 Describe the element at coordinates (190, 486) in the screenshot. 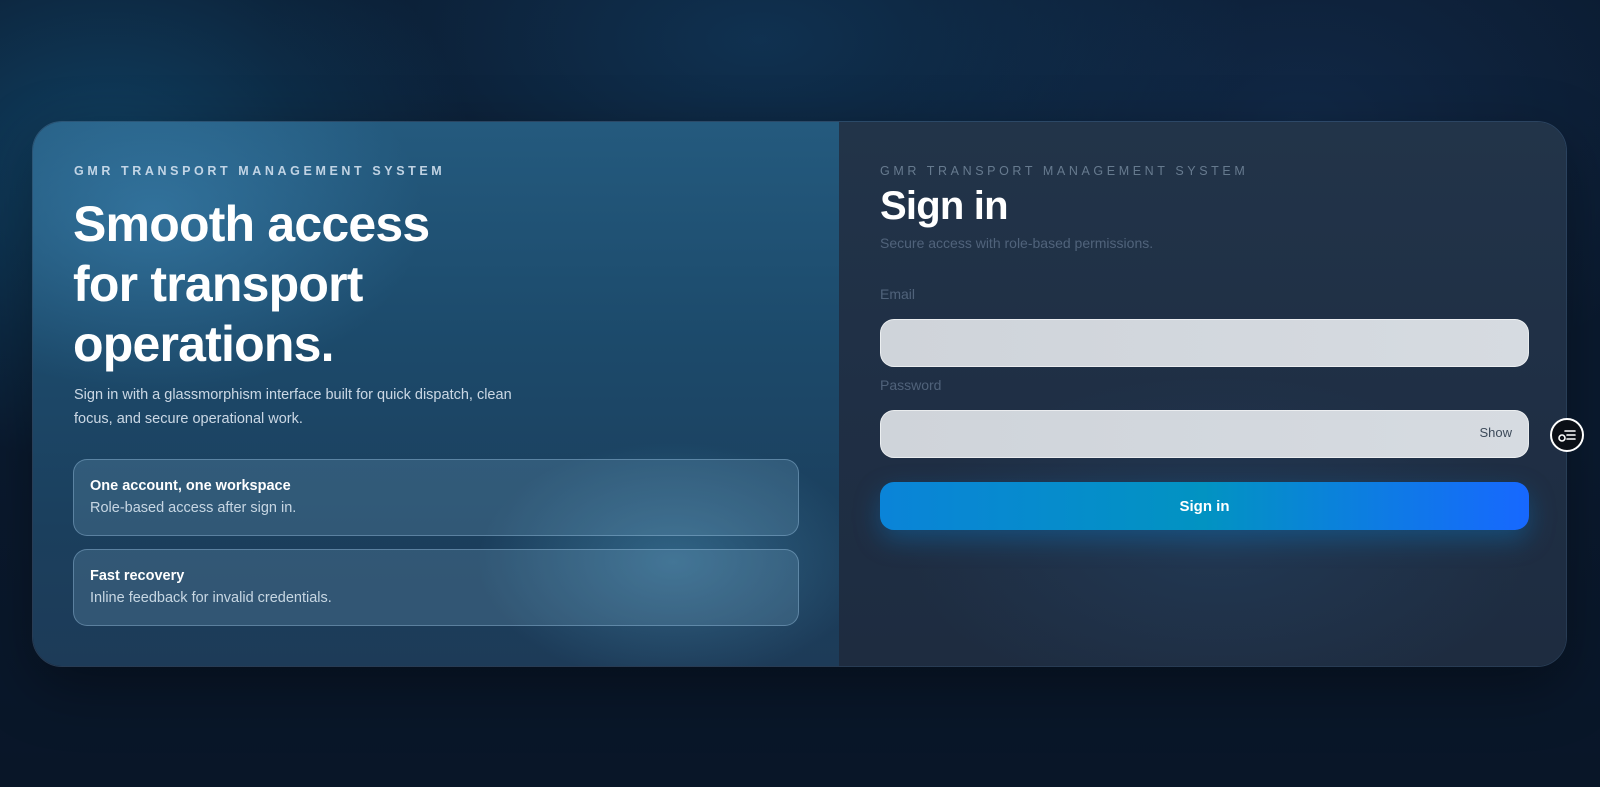

I see `feature-title: One account, one workspace` at that location.